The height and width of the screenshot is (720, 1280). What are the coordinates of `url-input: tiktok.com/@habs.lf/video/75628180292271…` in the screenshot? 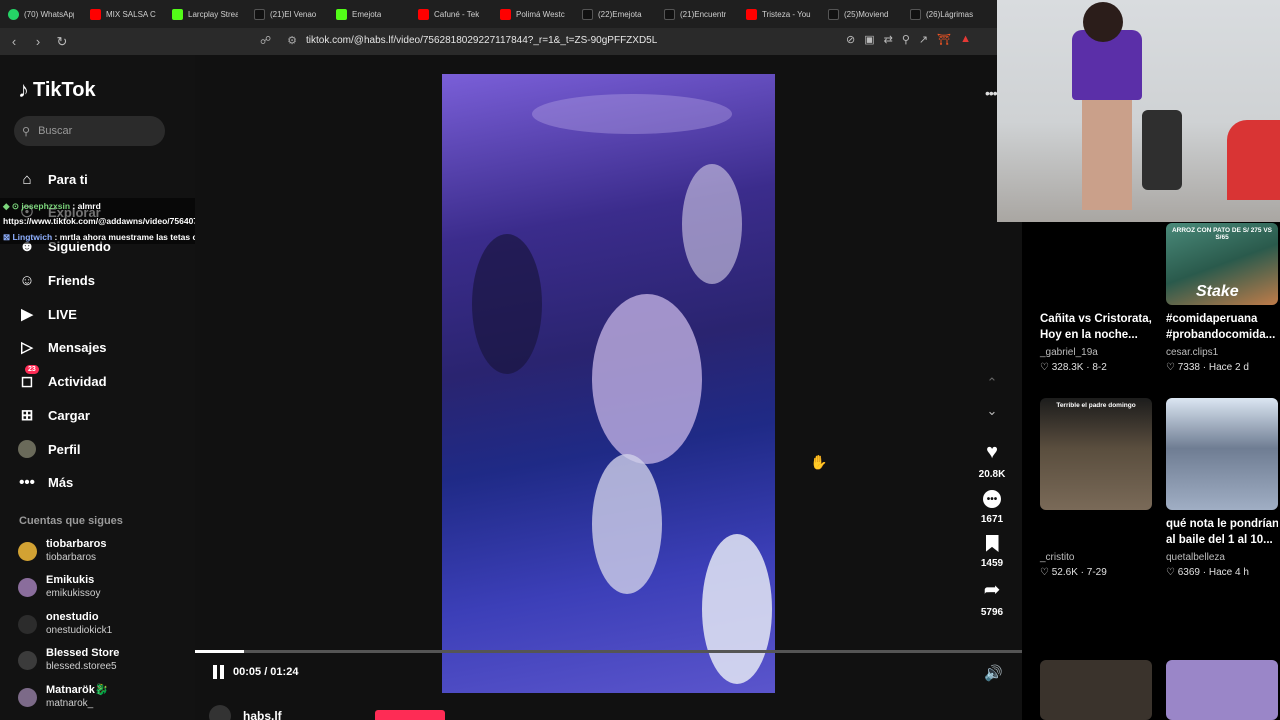 It's located at (481, 40).